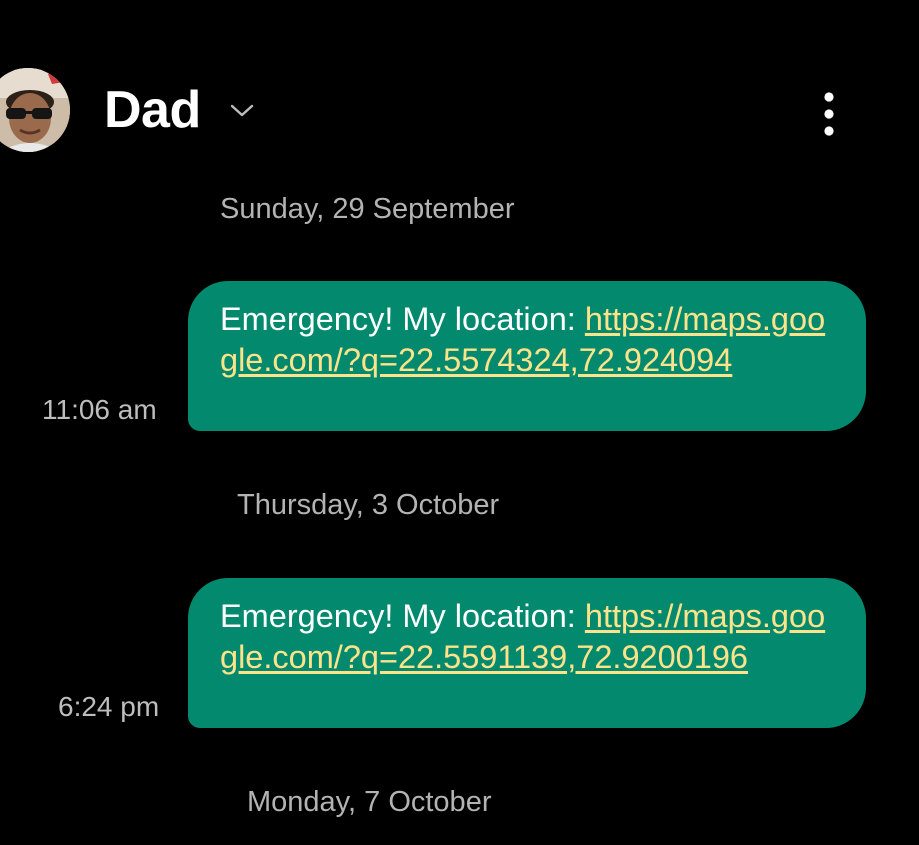 This screenshot has height=845, width=919. Describe the element at coordinates (829, 114) in the screenshot. I see `more-options-icon` at that location.